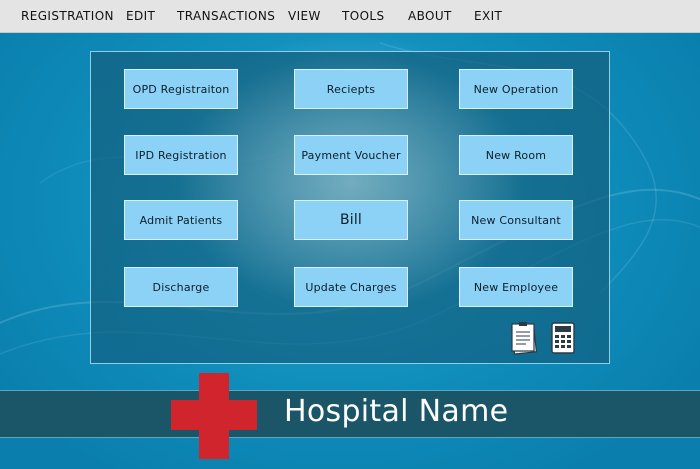 The width and height of the screenshot is (700, 469). I want to click on bill-button: Bill, so click(351, 220).